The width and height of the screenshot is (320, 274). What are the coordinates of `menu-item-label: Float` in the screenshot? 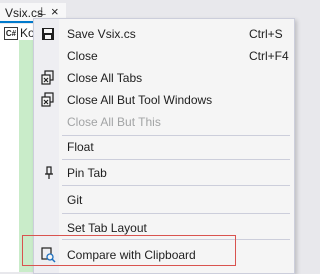 It's located at (80, 147).